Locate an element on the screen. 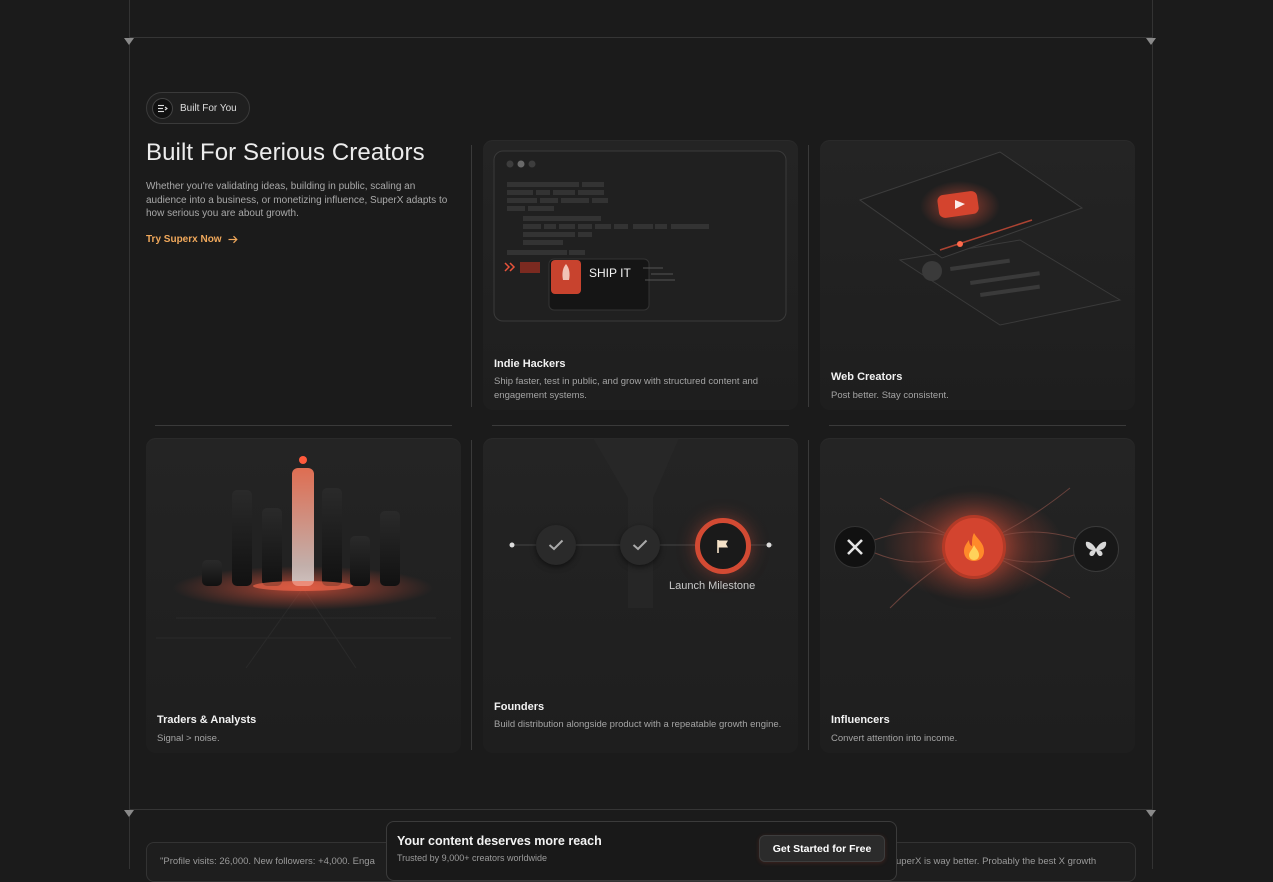  frame-line-bottom is located at coordinates (640, 809).